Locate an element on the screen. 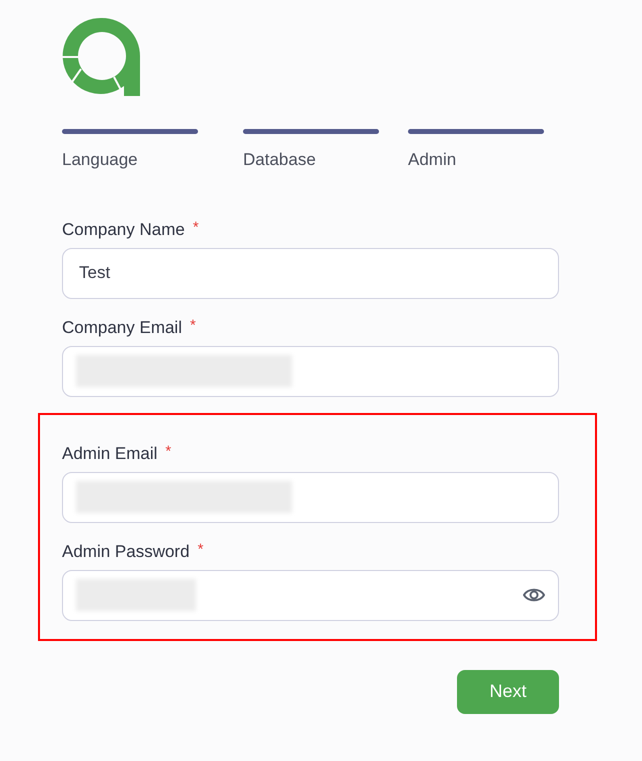  field-label: Company Email is located at coordinates (122, 327).